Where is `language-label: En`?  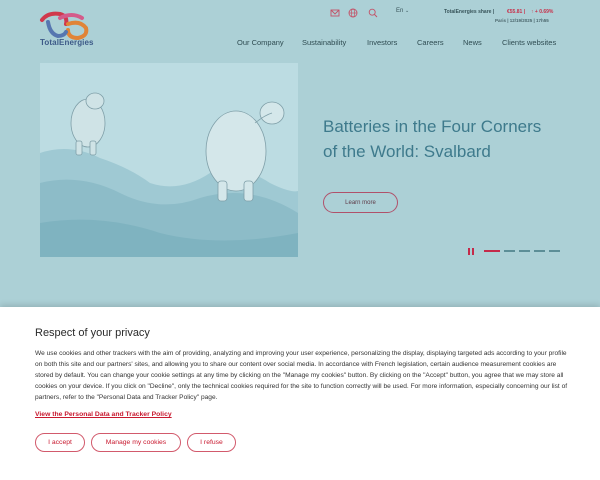 language-label: En is located at coordinates (400, 11).